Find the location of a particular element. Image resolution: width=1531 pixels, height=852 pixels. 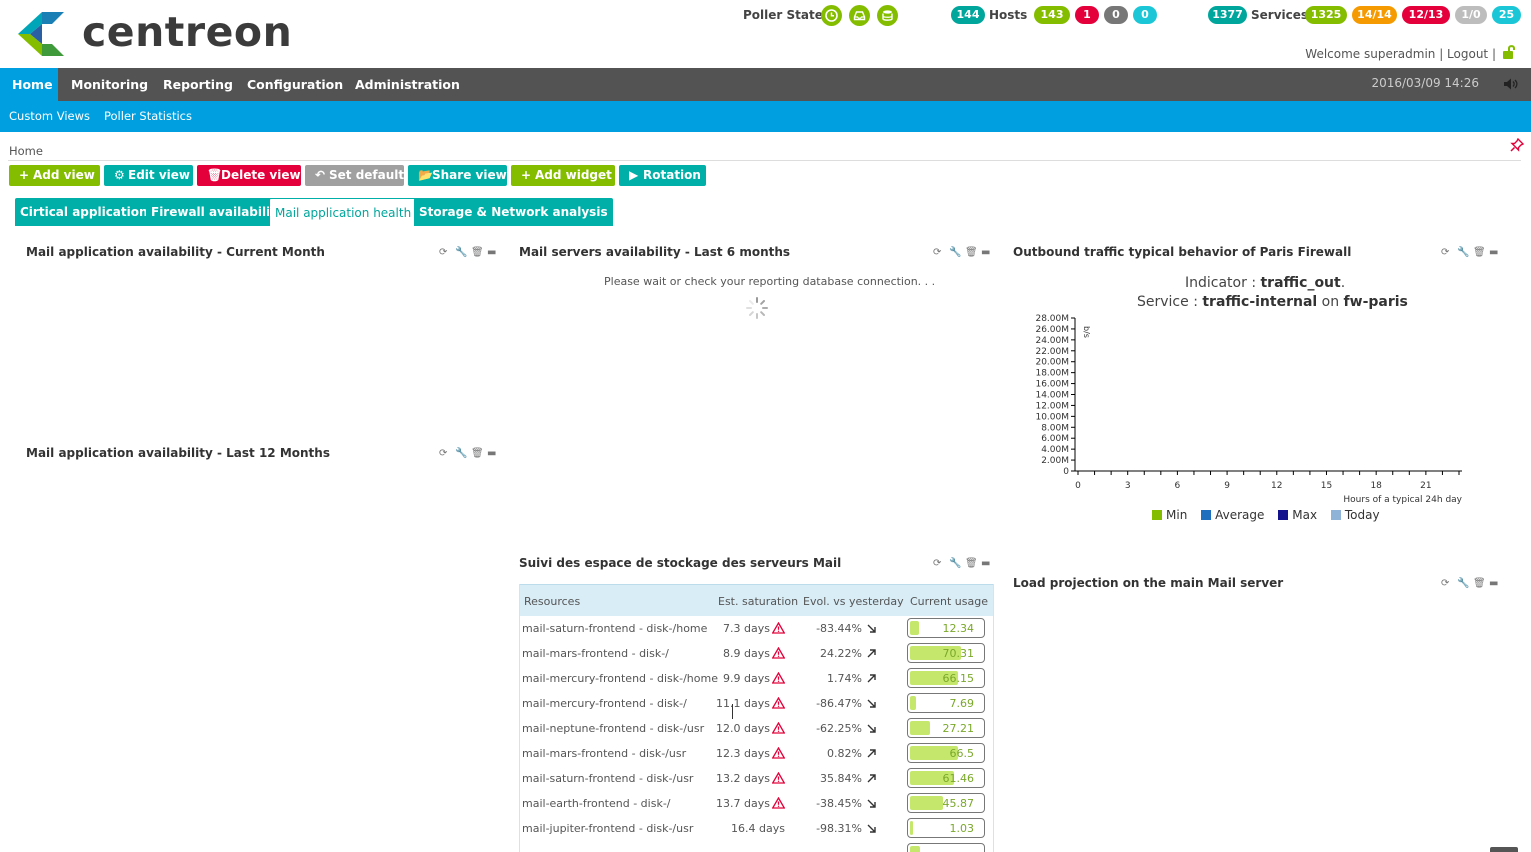

services-warning-badge: 14/14 is located at coordinates (1374, 15).